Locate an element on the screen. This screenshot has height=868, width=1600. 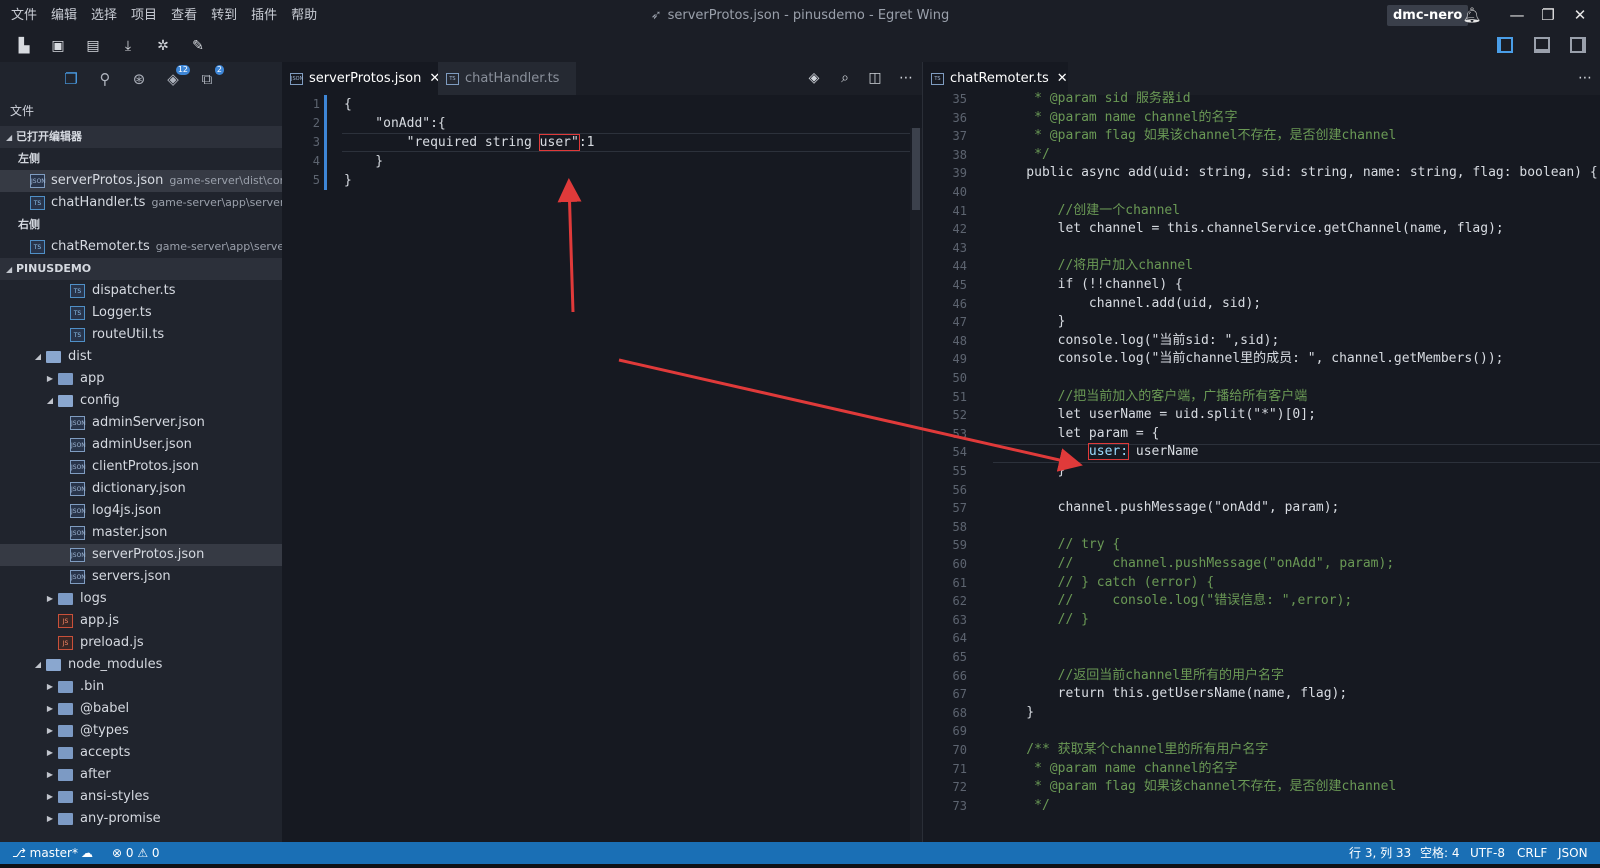
extensions-icon: ⧉ 2 is located at coordinates (210, 77).